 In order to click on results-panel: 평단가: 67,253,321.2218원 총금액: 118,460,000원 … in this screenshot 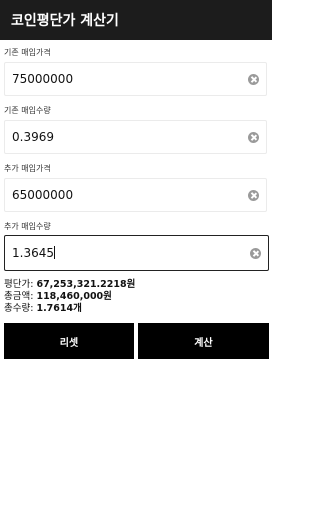, I will do `click(69, 297)`.